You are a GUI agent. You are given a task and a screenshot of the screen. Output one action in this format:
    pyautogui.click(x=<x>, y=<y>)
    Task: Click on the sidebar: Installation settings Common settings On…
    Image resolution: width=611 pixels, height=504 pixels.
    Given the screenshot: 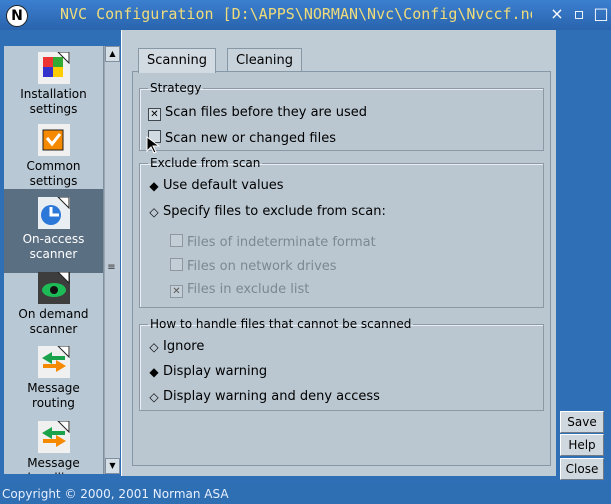 What is the action you would take?
    pyautogui.click(x=54, y=260)
    